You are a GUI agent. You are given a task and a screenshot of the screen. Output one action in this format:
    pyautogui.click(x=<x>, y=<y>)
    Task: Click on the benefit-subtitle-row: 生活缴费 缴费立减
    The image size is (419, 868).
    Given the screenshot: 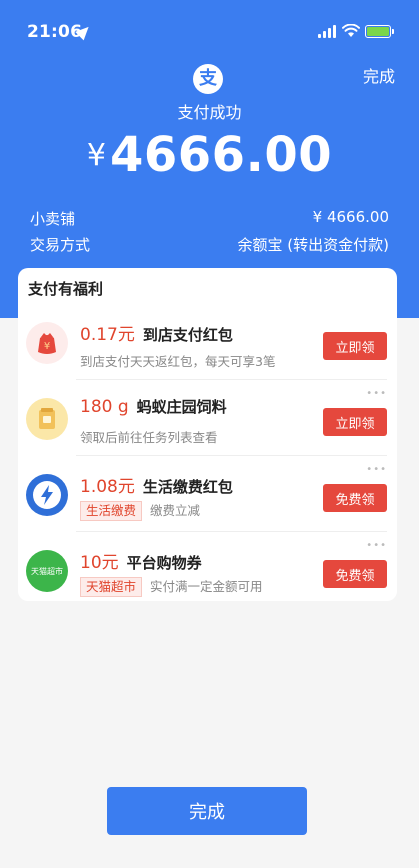 What is the action you would take?
    pyautogui.click(x=140, y=510)
    